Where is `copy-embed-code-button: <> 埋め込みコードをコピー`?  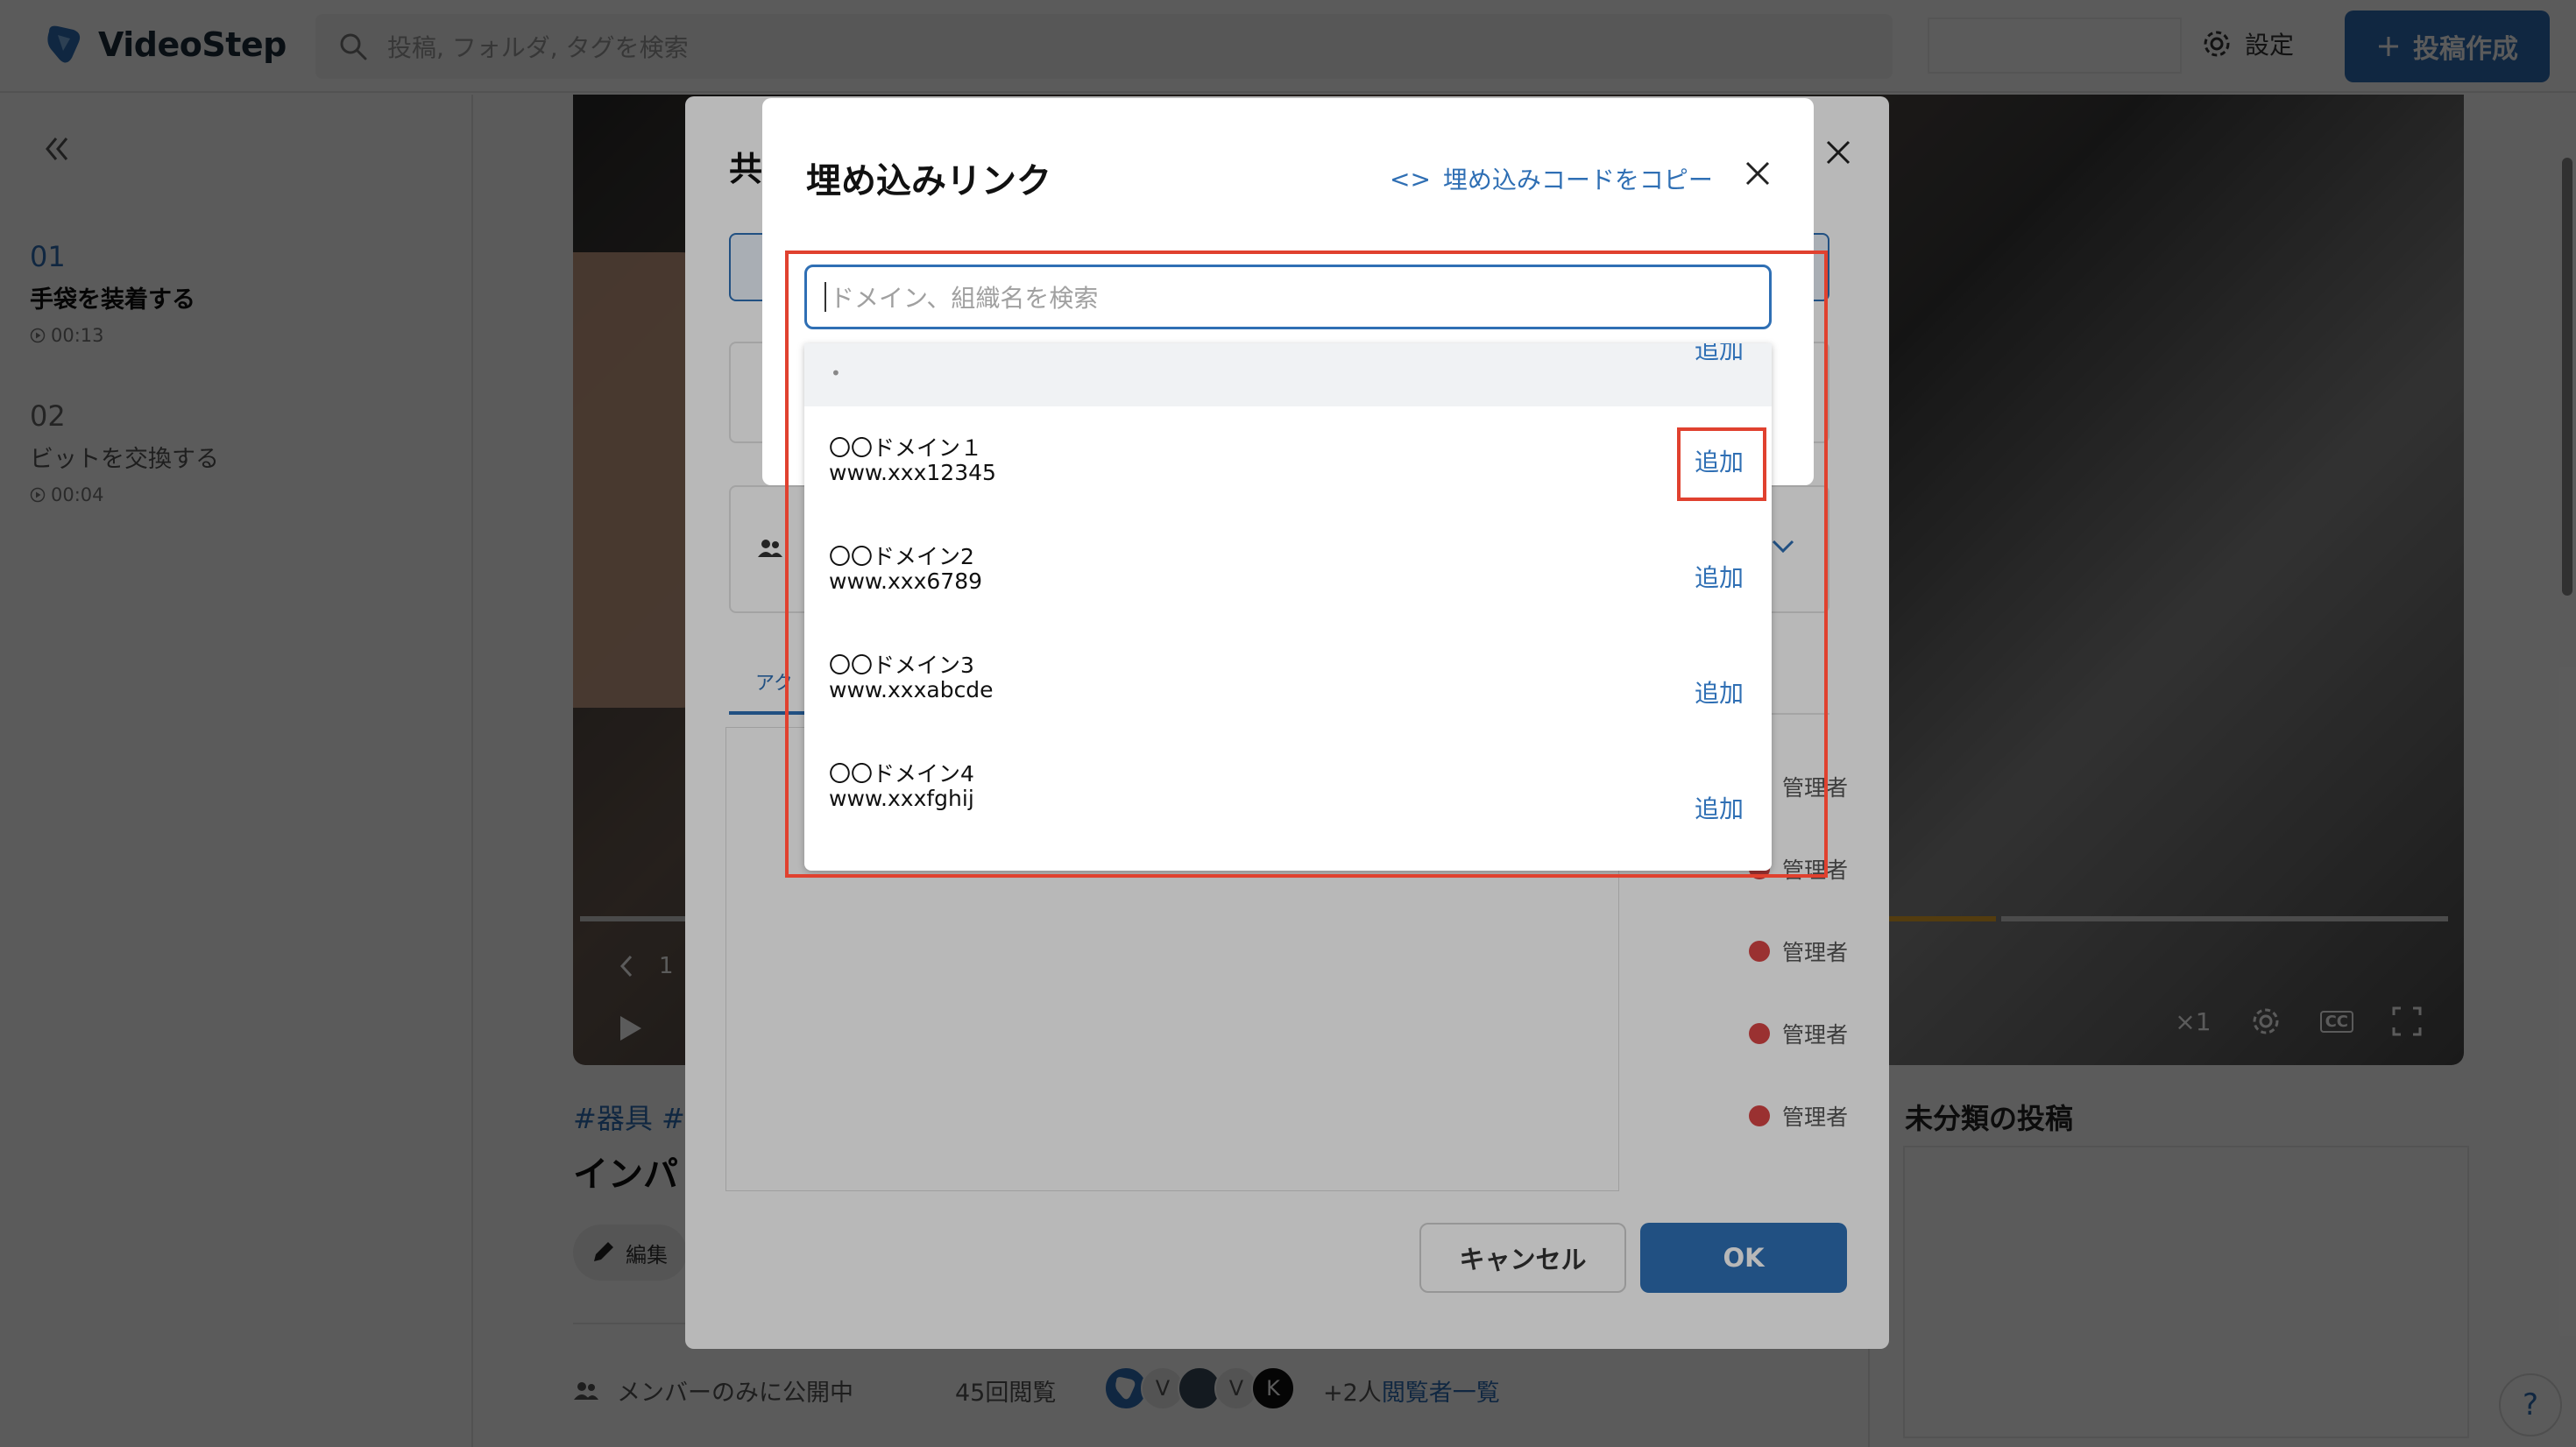 copy-embed-code-button: <> 埋め込みコードをコピー is located at coordinates (1551, 178).